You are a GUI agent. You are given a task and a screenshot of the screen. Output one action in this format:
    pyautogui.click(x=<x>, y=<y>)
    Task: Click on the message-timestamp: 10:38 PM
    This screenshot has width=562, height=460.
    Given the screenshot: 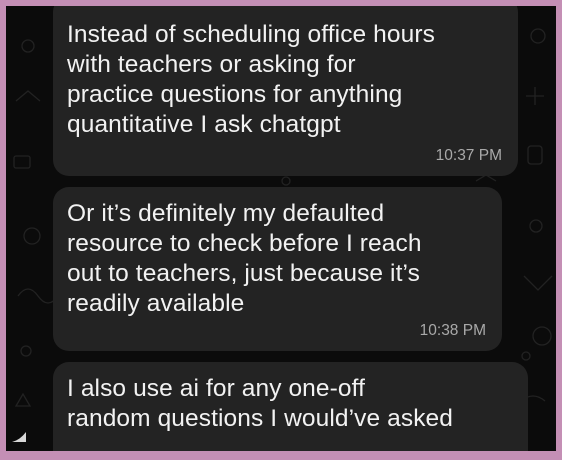 What is the action you would take?
    pyautogui.click(x=452, y=330)
    